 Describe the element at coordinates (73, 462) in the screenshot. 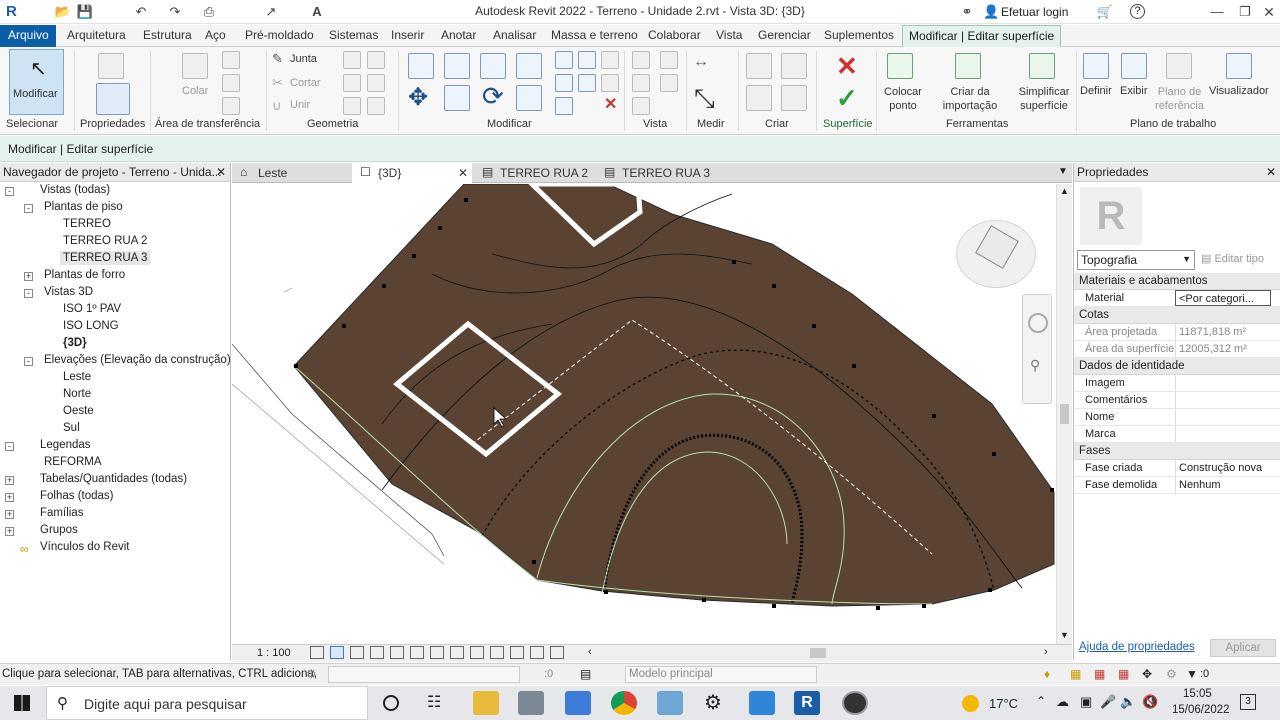

I see `tree-item-reforma: REFORMA` at that location.